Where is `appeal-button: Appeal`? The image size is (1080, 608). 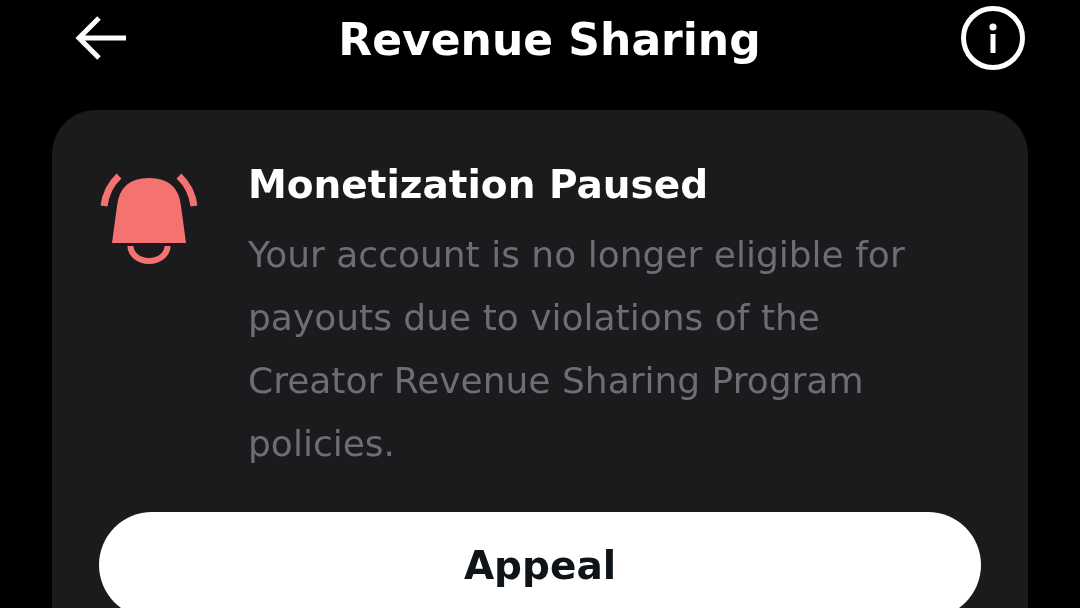 appeal-button: Appeal is located at coordinates (540, 560).